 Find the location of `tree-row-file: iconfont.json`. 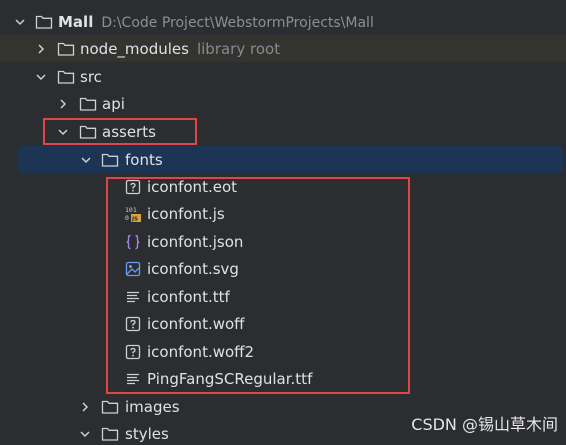

tree-row-file: iconfont.json is located at coordinates (283, 241).